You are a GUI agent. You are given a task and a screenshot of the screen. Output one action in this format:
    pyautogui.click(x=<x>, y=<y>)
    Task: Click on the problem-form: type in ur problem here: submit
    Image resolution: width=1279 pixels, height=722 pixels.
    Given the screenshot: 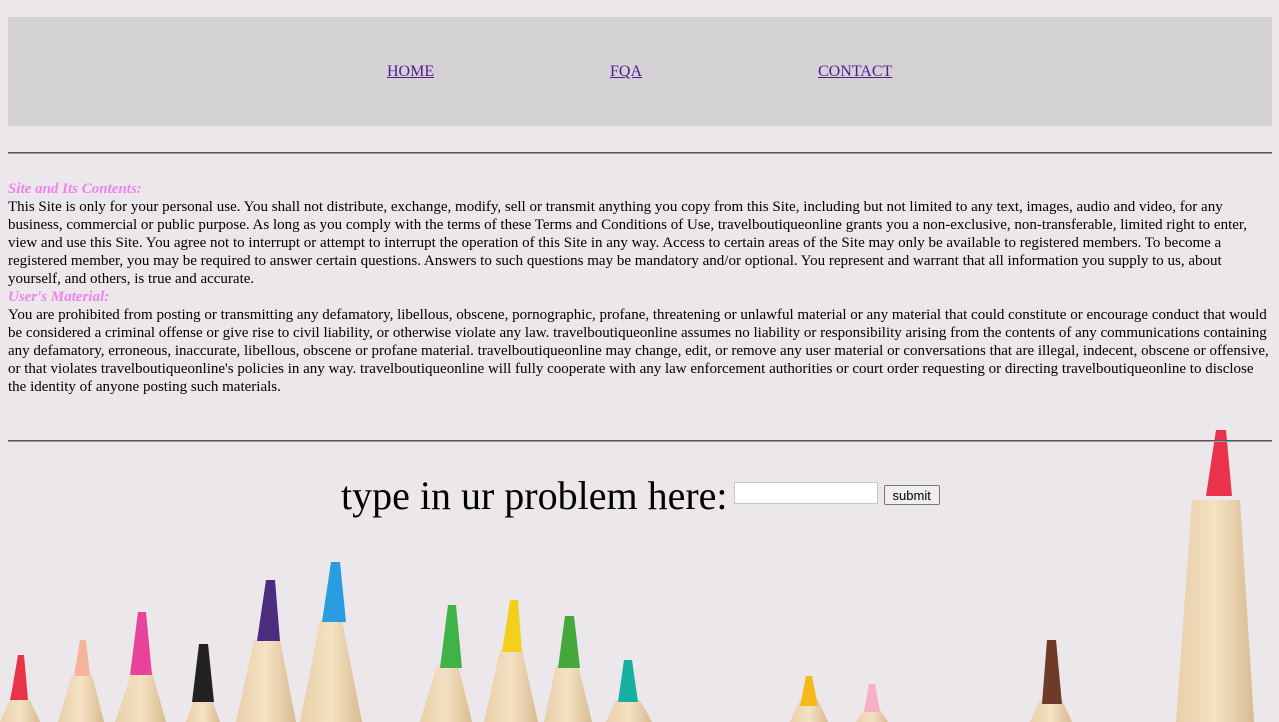 What is the action you would take?
    pyautogui.click(x=640, y=496)
    